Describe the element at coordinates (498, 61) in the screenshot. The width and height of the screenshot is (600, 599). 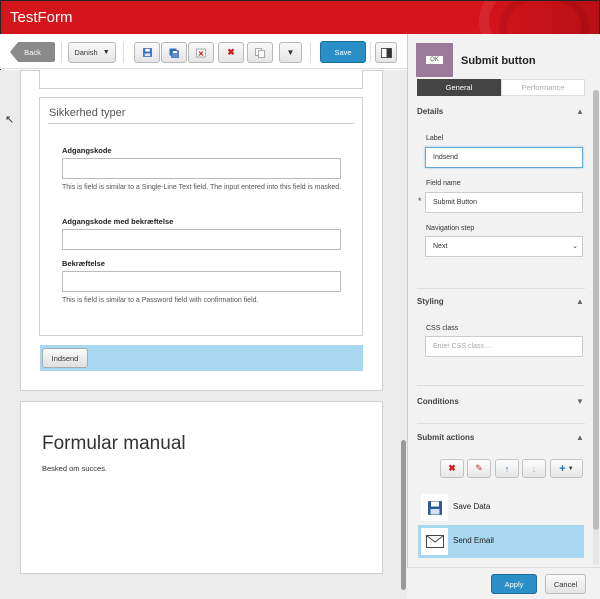
I see `panel-title: Submit button` at that location.